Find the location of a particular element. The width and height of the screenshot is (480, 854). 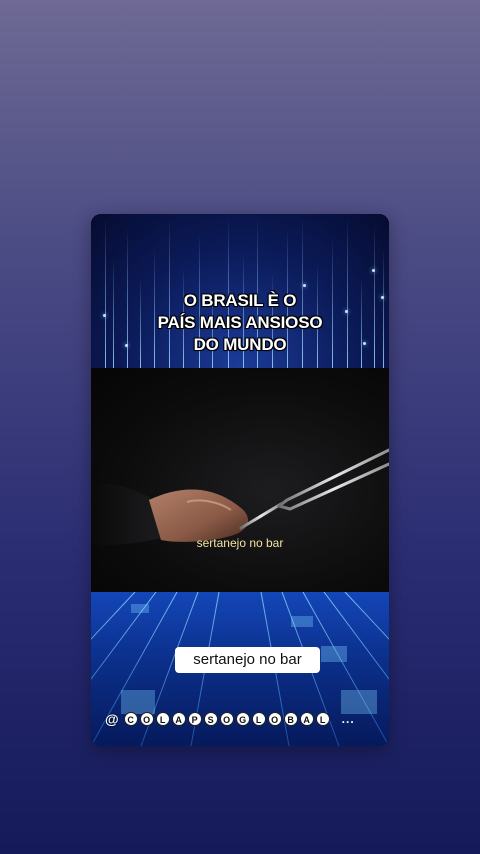

video-subtitle: sertanejo no bar is located at coordinates (240, 543).